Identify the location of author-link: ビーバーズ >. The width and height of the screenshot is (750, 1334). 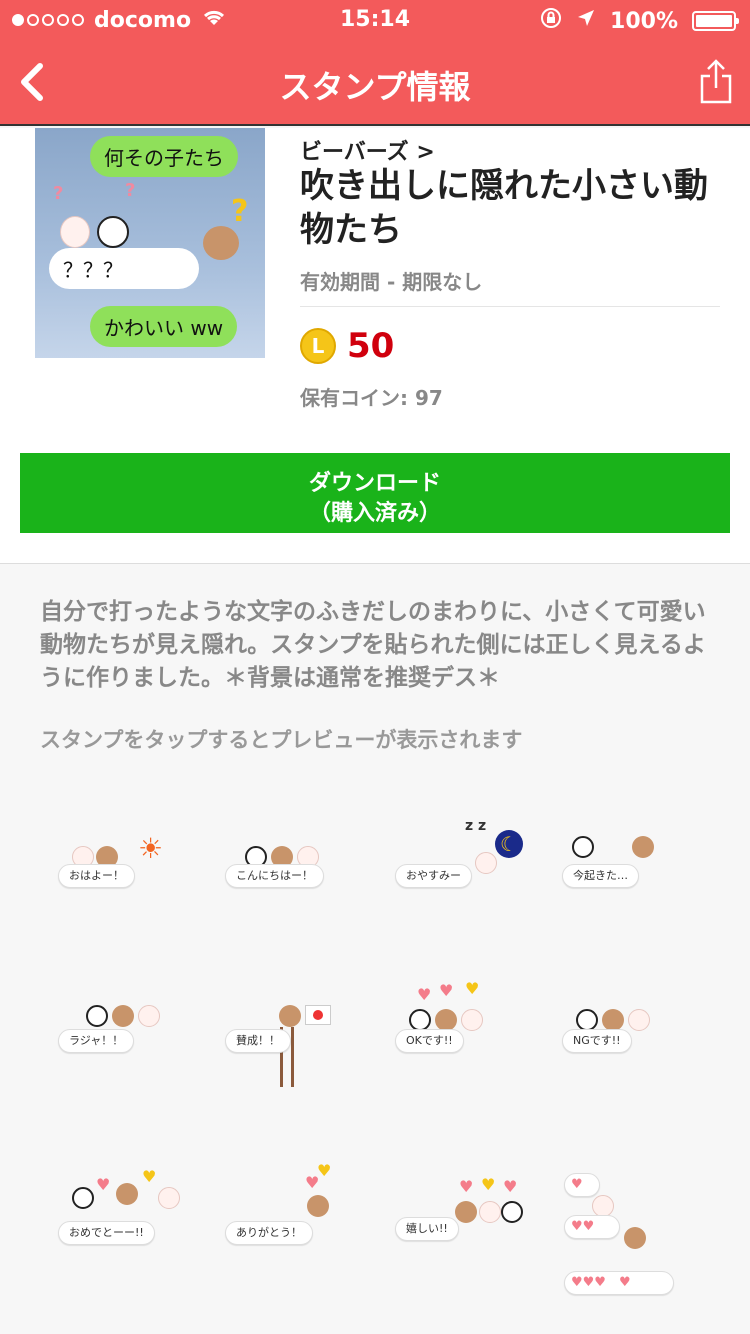
(367, 150).